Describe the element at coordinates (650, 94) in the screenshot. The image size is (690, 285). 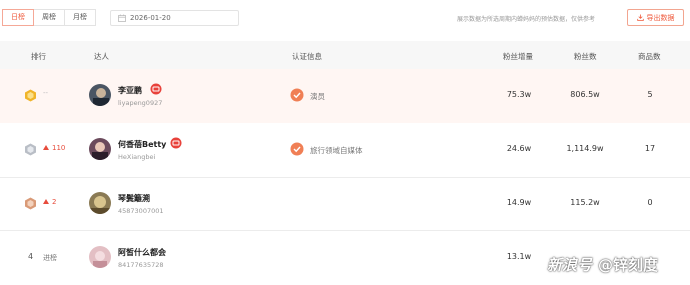
I see `product-count: 5` at that location.